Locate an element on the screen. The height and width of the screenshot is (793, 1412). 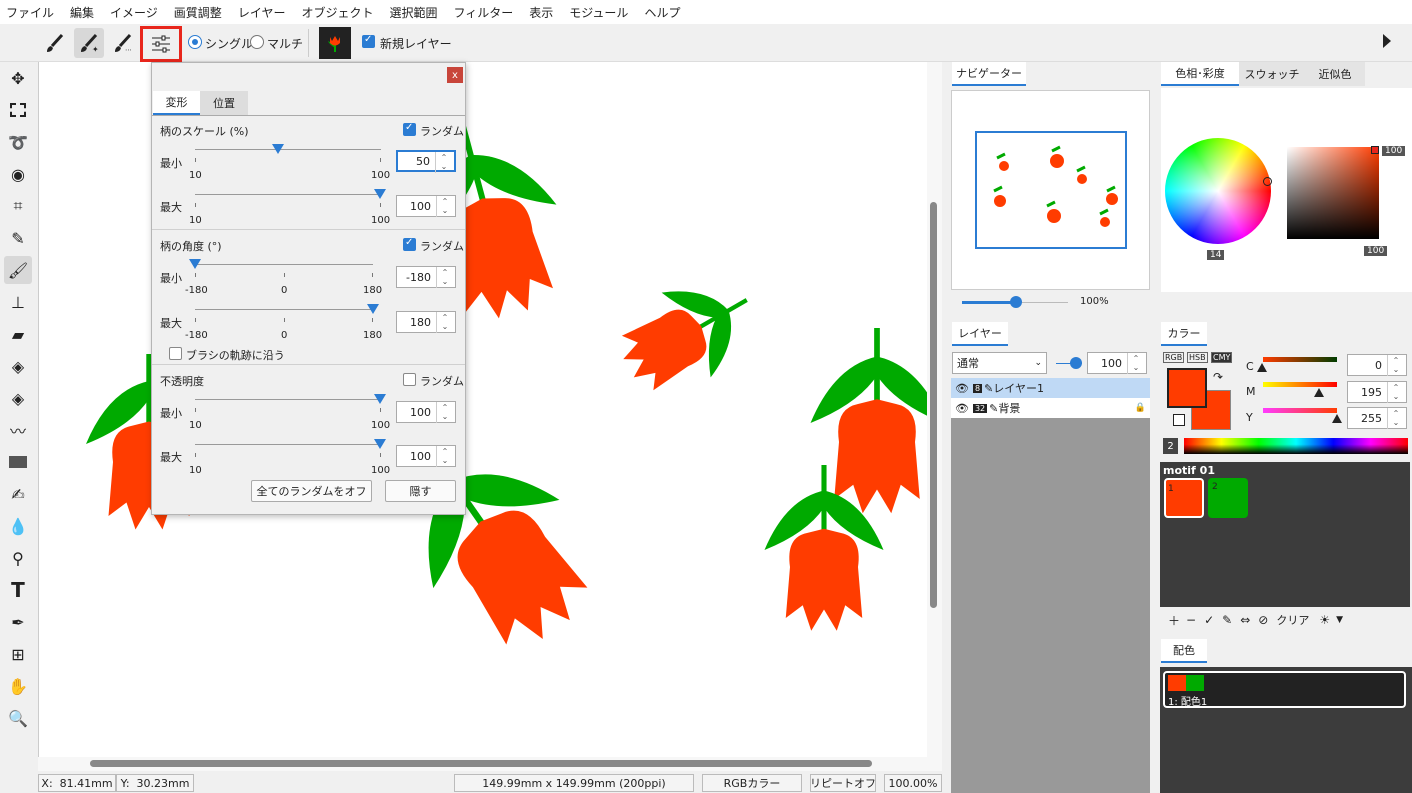
c-slider is located at coordinates (1300, 359).